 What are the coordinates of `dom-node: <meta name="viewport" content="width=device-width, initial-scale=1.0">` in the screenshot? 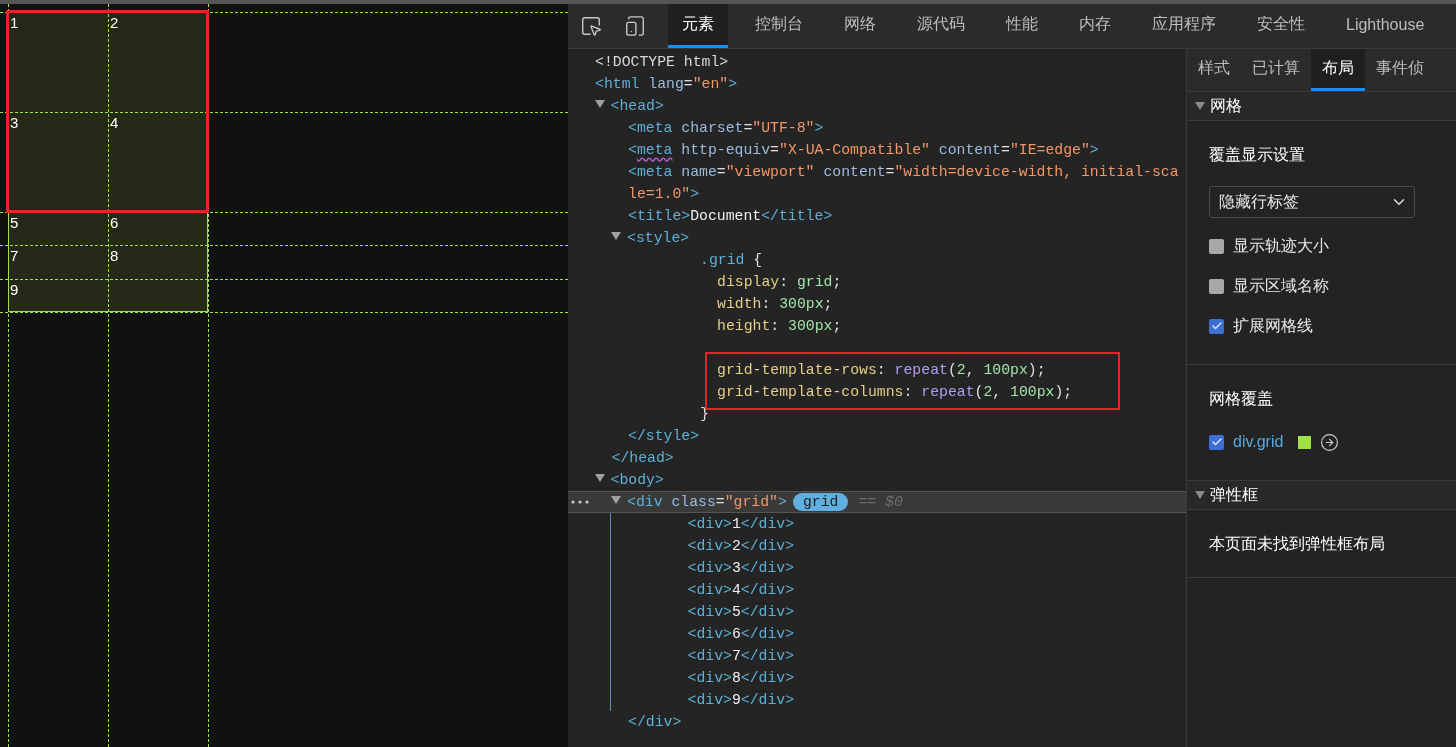 It's located at (877, 183).